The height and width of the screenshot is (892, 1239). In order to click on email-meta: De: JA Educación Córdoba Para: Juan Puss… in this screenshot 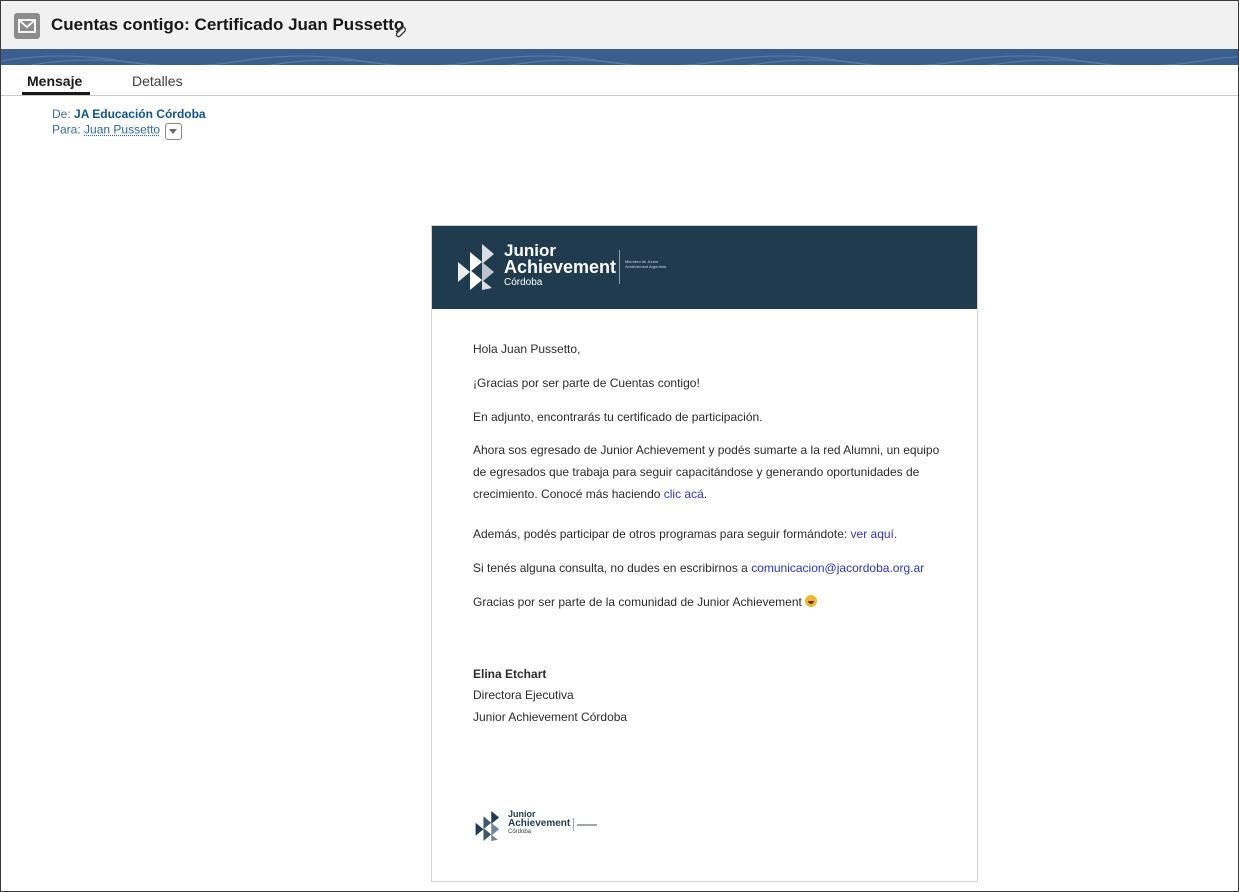, I will do `click(129, 123)`.